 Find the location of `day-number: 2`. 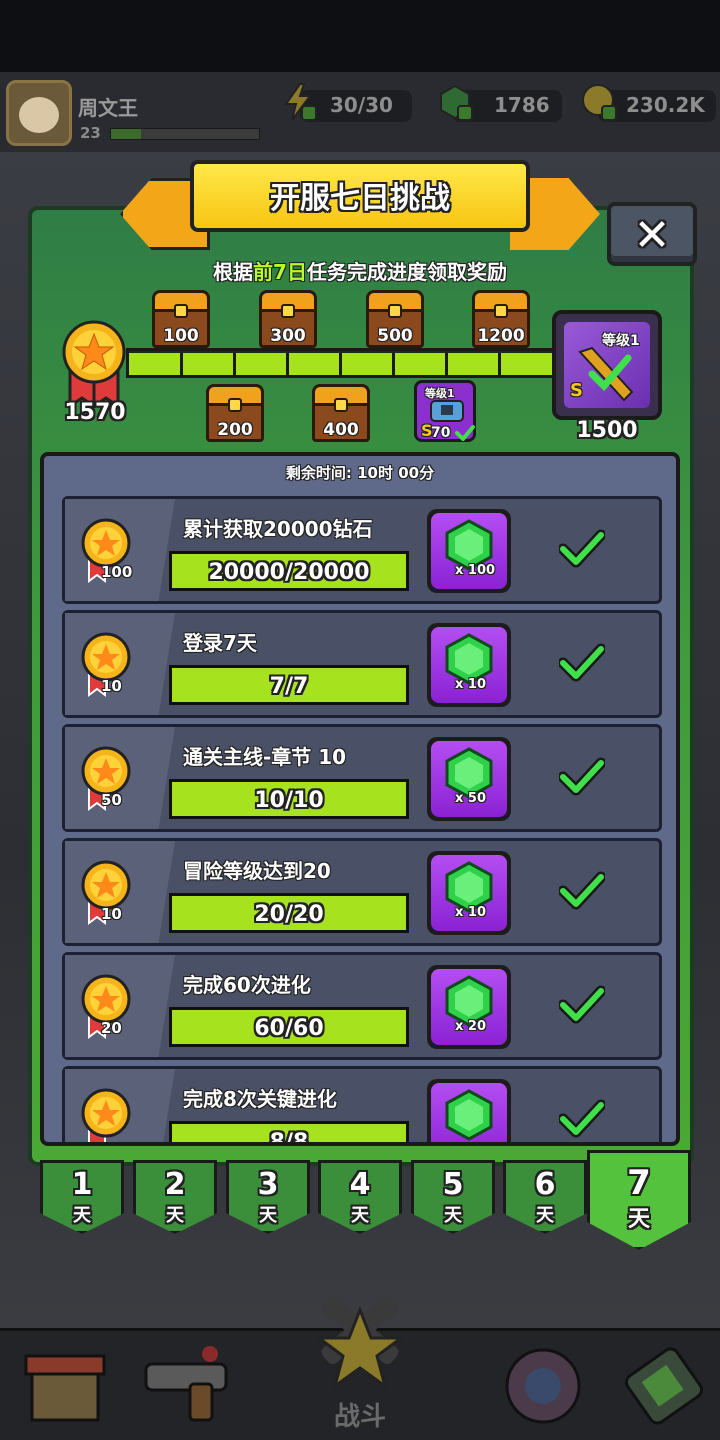

day-number: 2 is located at coordinates (175, 1184).